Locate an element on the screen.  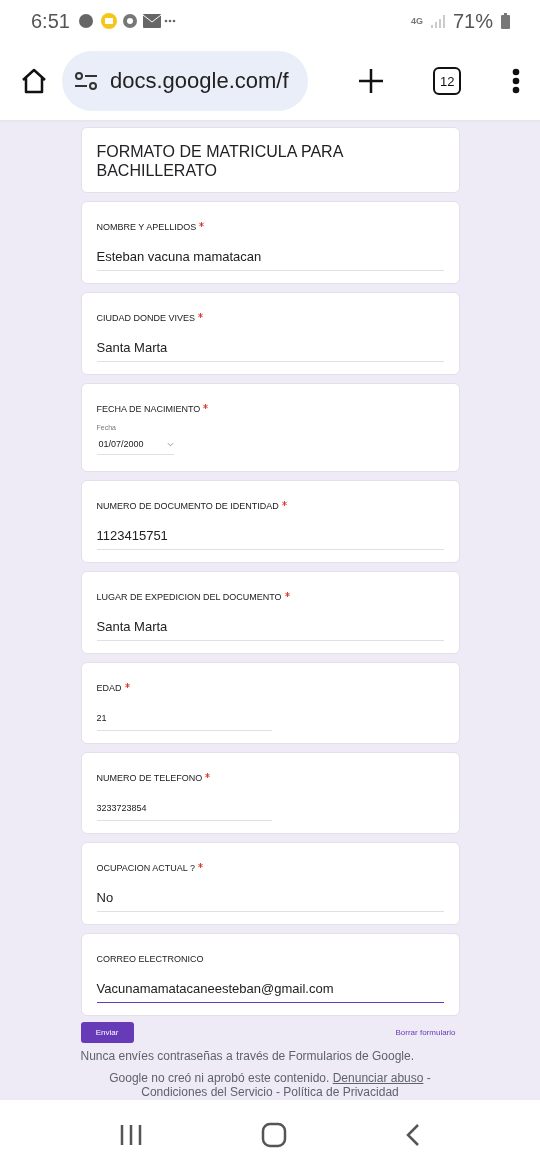
status-time: 6:51 is located at coordinates (50, 21).